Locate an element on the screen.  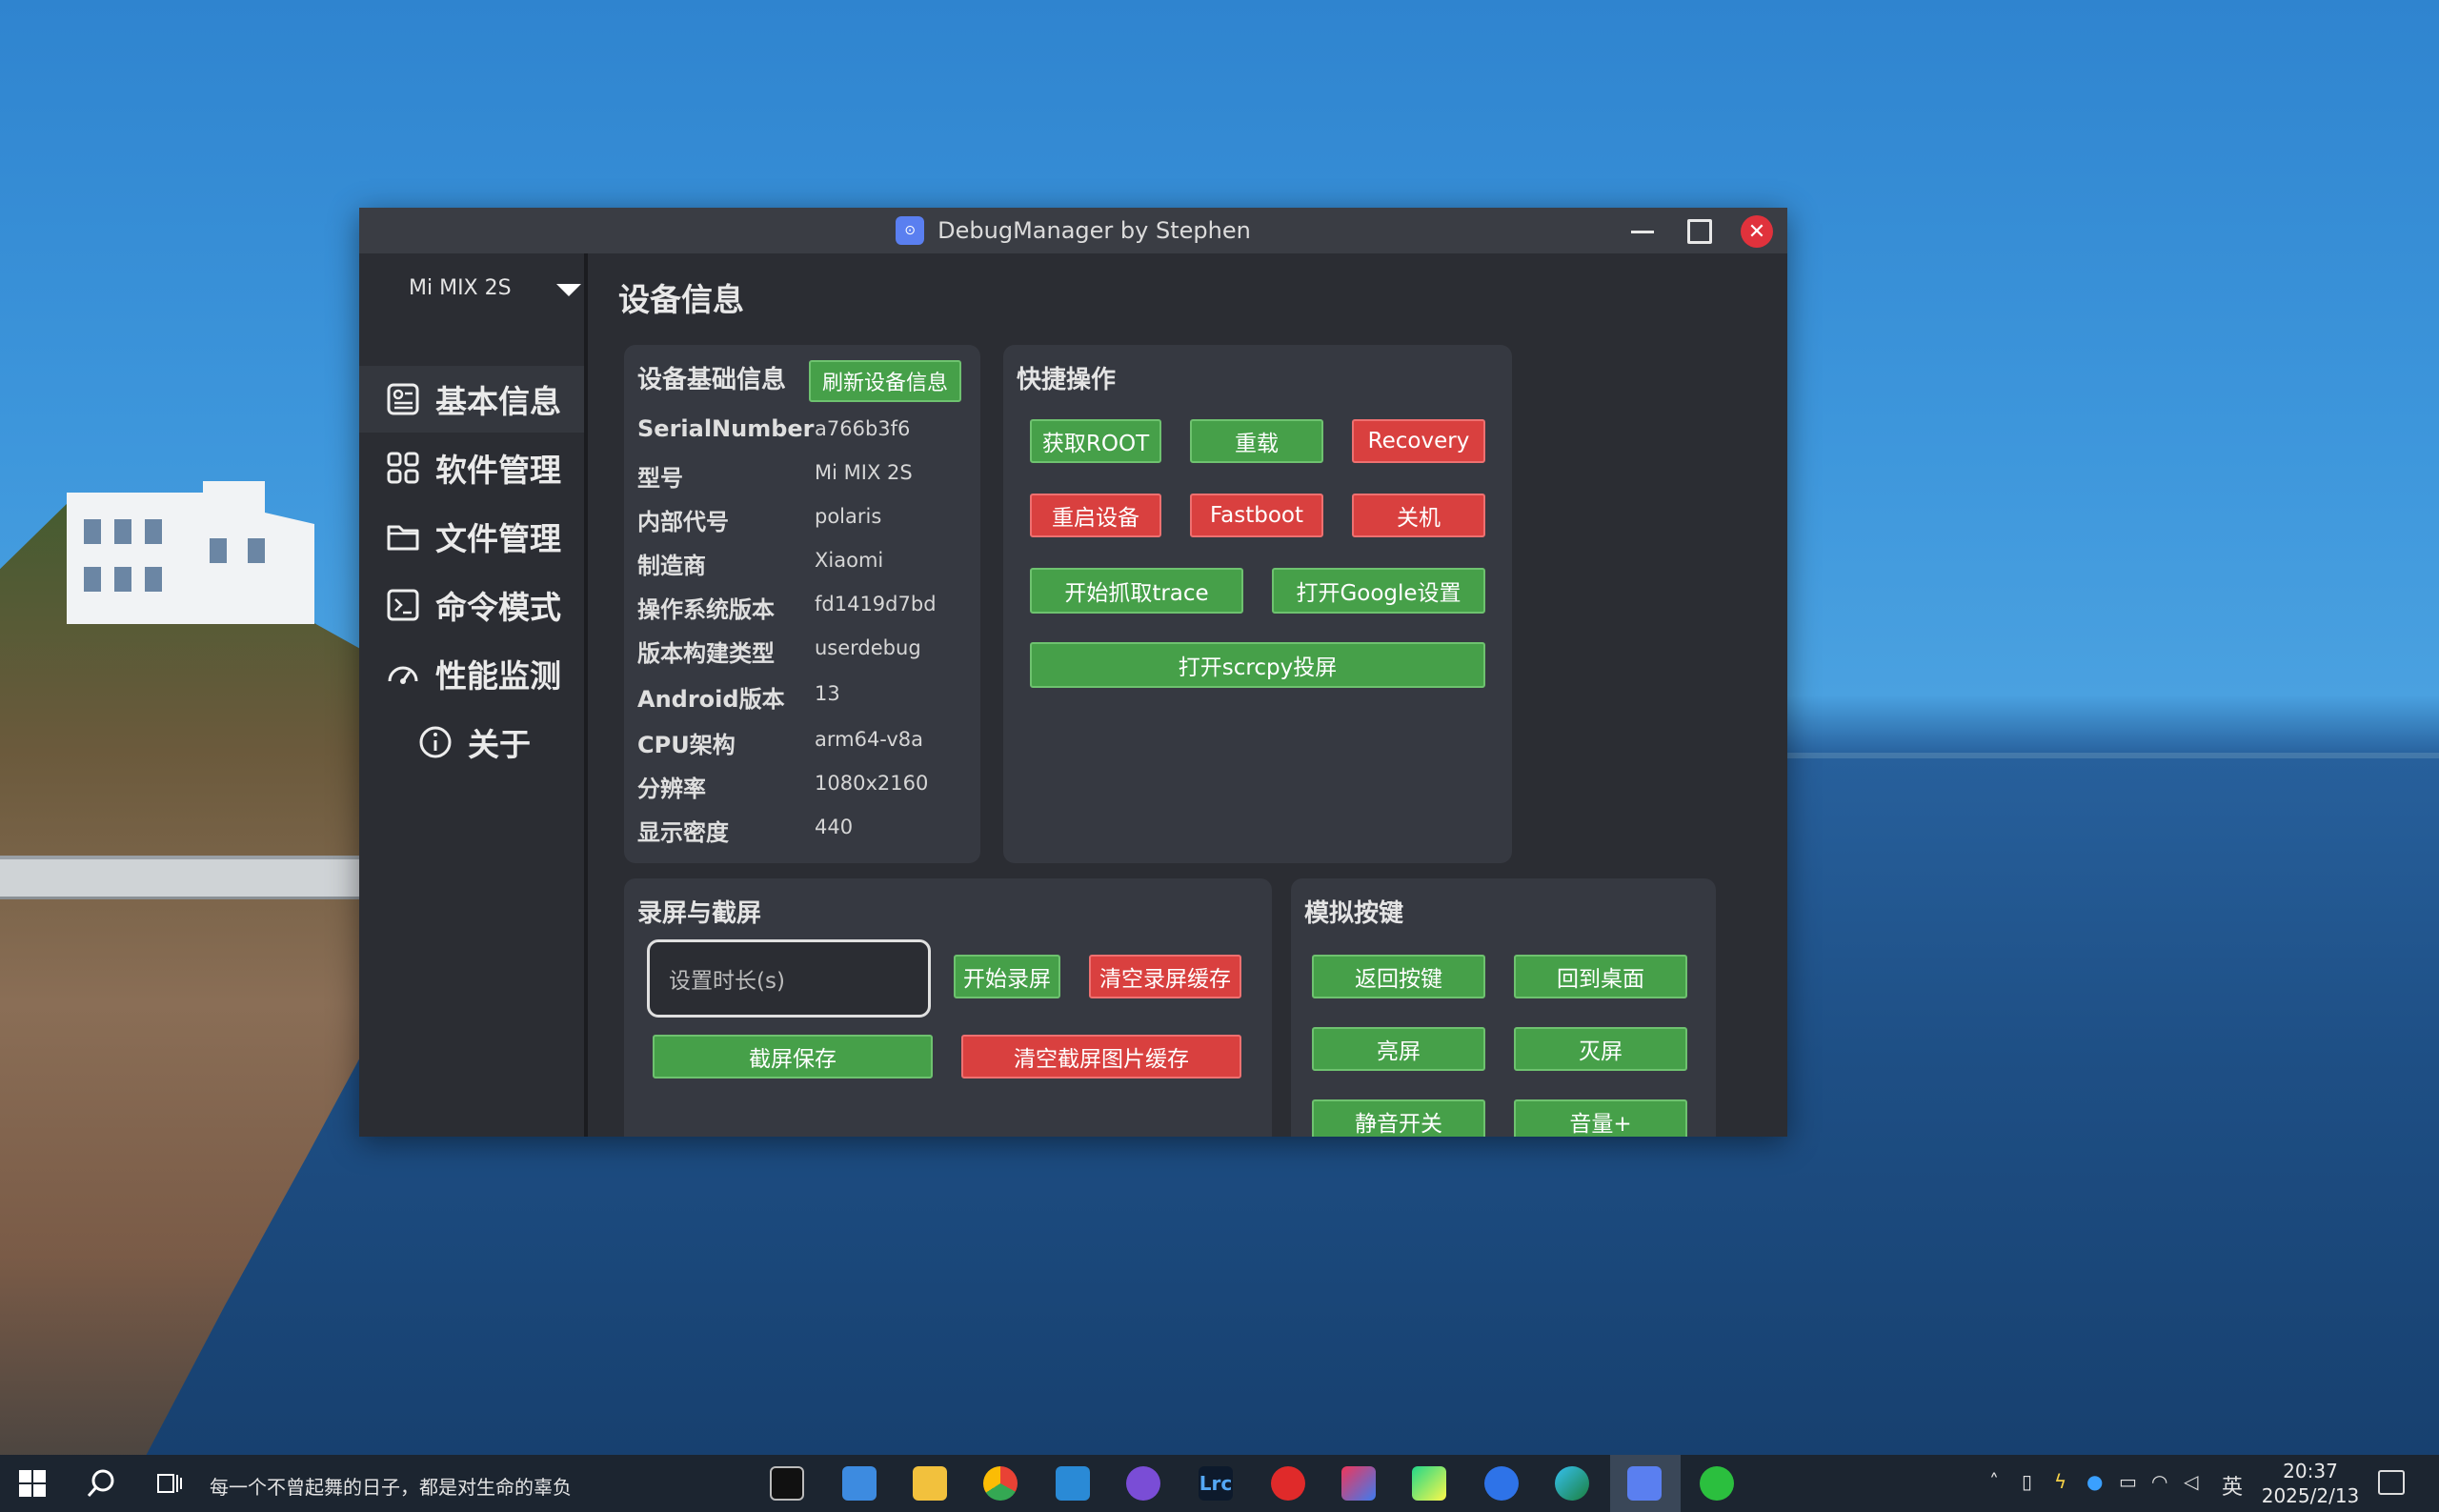
nav-label: 基本信息 is located at coordinates (498, 402).